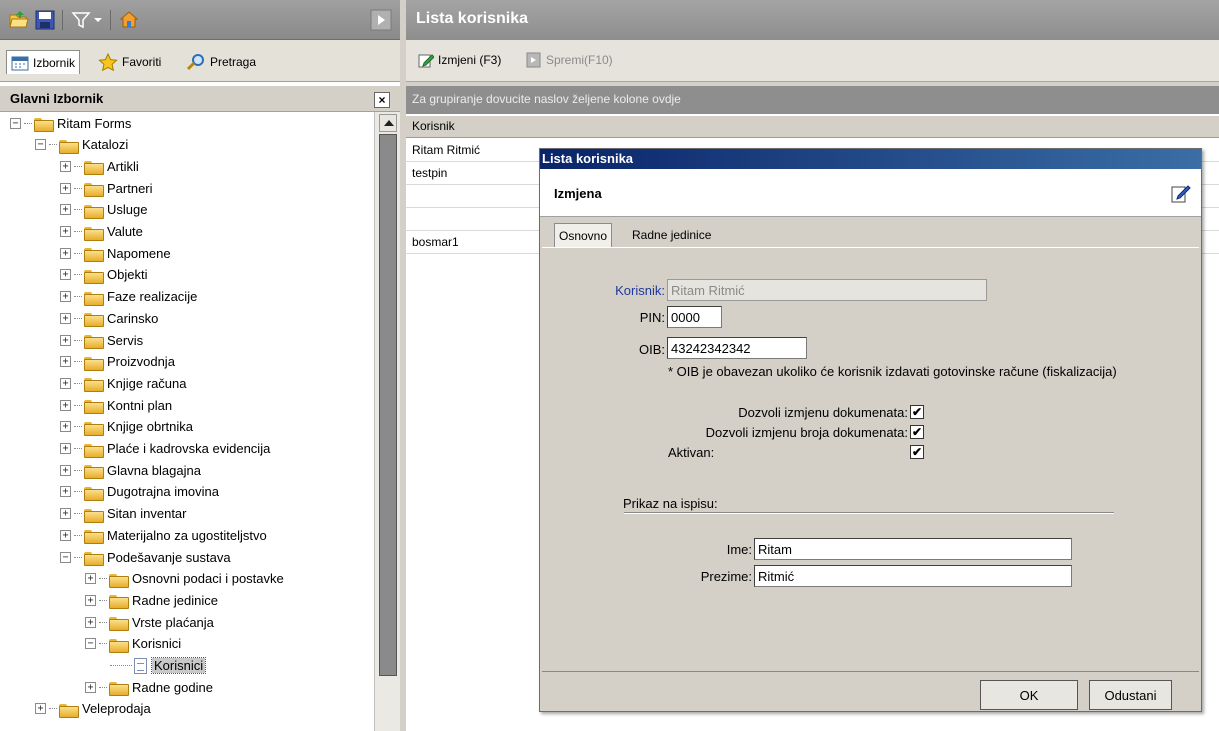 The image size is (1219, 731). Describe the element at coordinates (388, 123) in the screenshot. I see `scroll-up-icon` at that location.